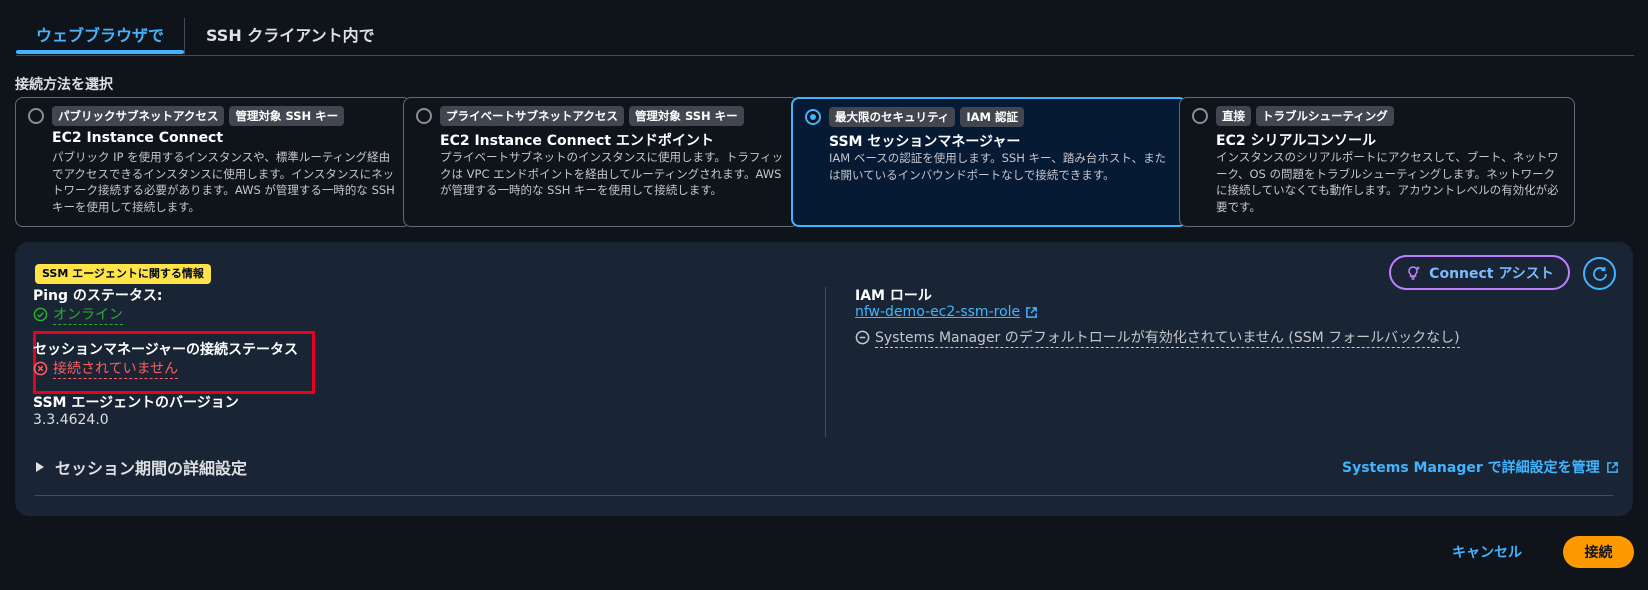  Describe the element at coordinates (100, 34) in the screenshot. I see `tab-web-browser: ウェブブラウザで` at that location.